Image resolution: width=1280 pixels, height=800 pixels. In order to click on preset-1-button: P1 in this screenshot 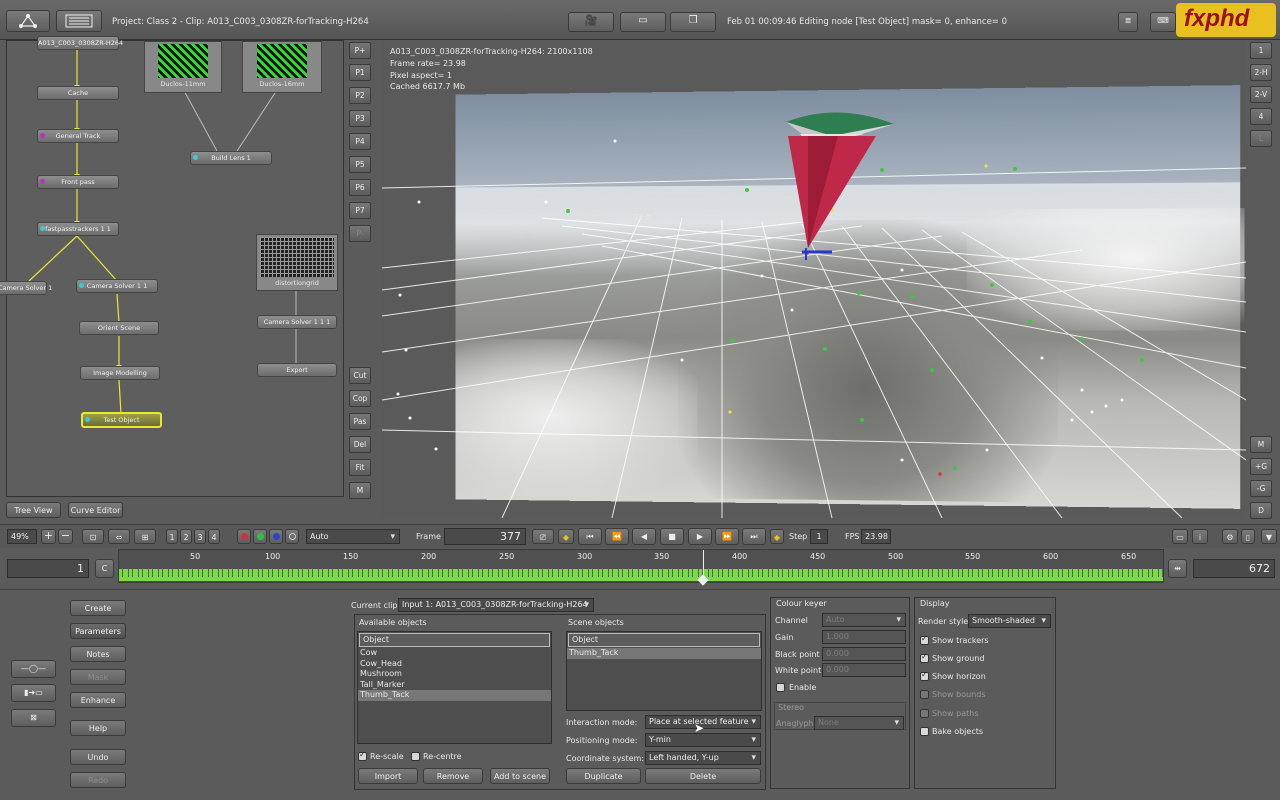, I will do `click(360, 72)`.